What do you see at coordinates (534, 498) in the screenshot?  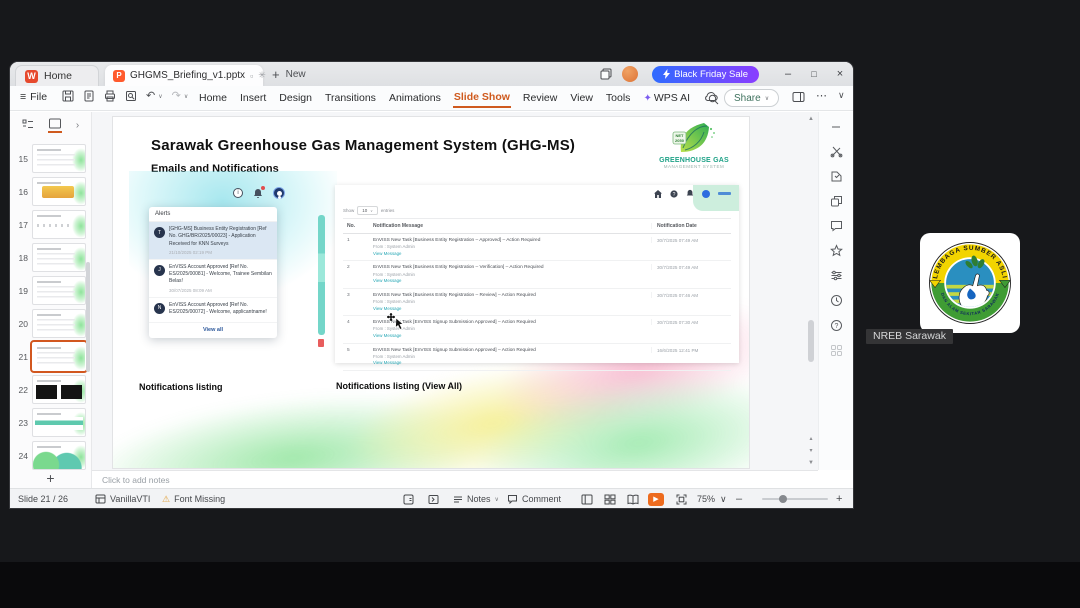 I see `comment-toggle: Comment` at bounding box center [534, 498].